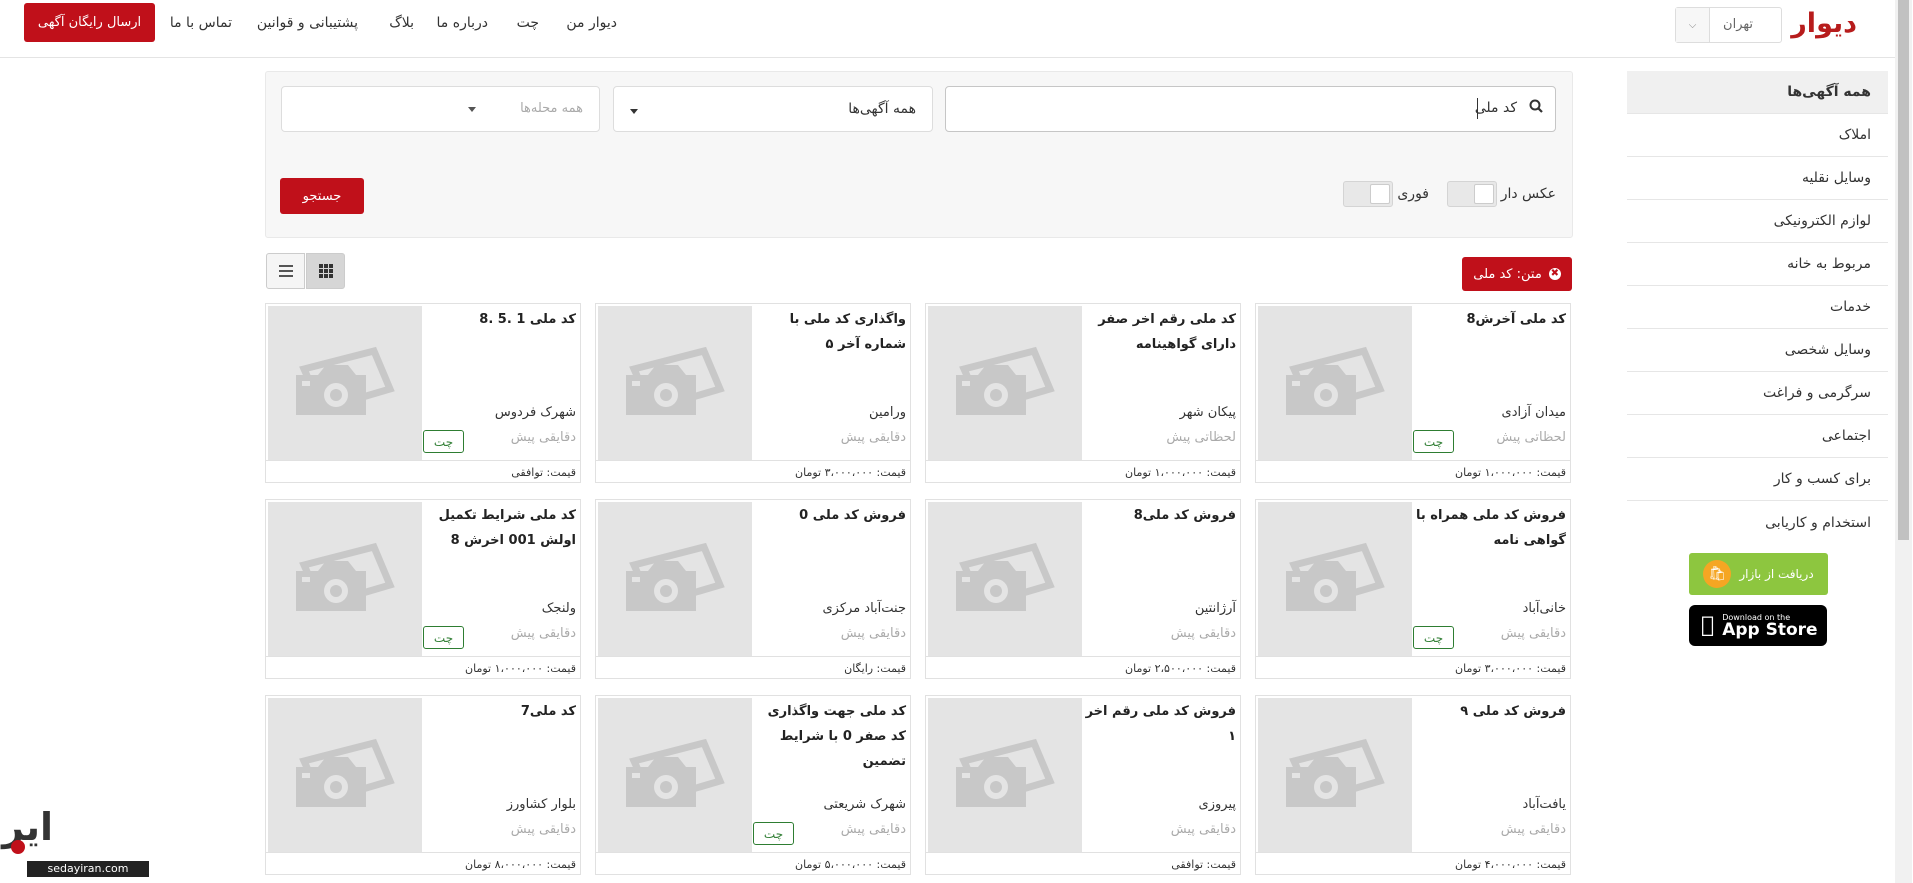  I want to click on search-button: جستجو, so click(323, 196).